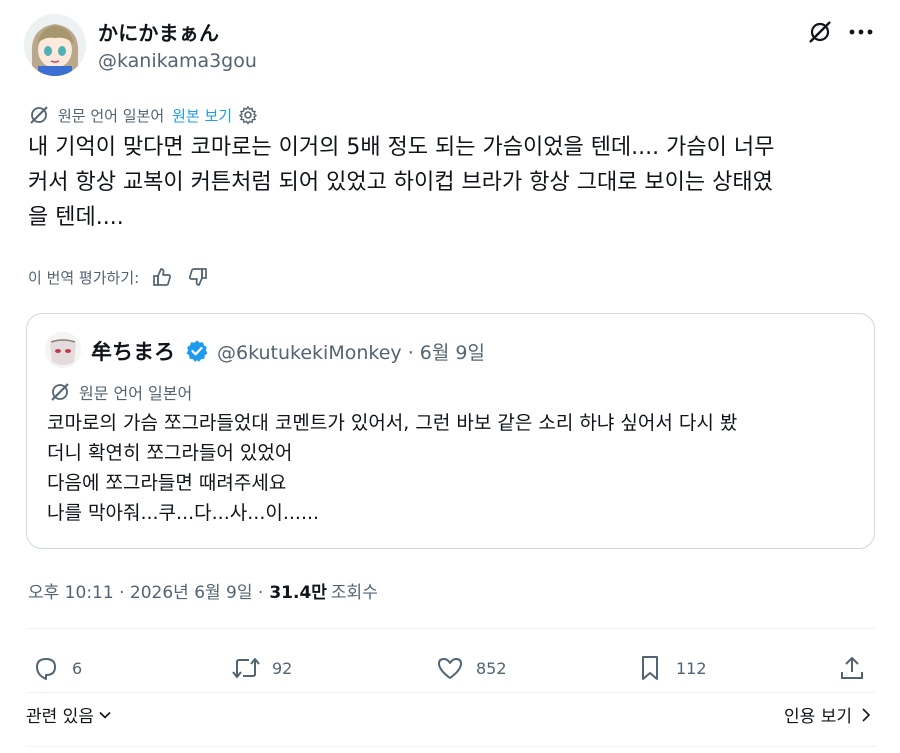  Describe the element at coordinates (158, 31) in the screenshot. I see `author-display-name: かにかまぁん` at that location.